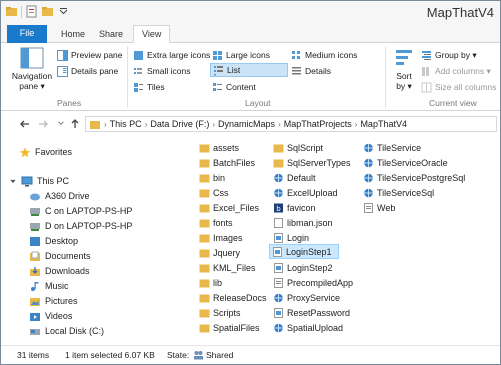  Describe the element at coordinates (161, 71) in the screenshot. I see `small-icons-button: Small icons` at that location.